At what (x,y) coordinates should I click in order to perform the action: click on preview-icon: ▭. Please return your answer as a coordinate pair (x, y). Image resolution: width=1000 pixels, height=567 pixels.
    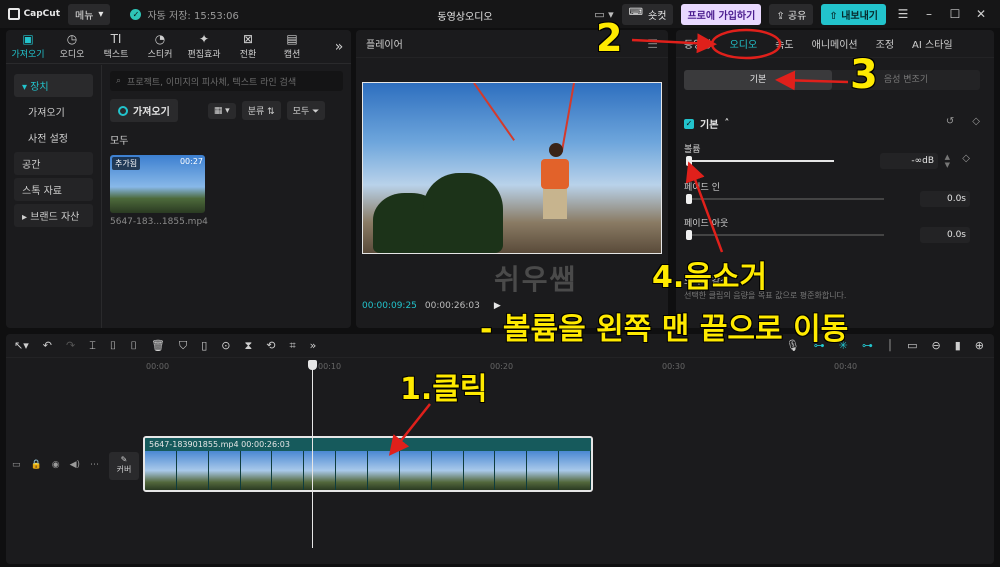
    Looking at the image, I should click on (912, 345).